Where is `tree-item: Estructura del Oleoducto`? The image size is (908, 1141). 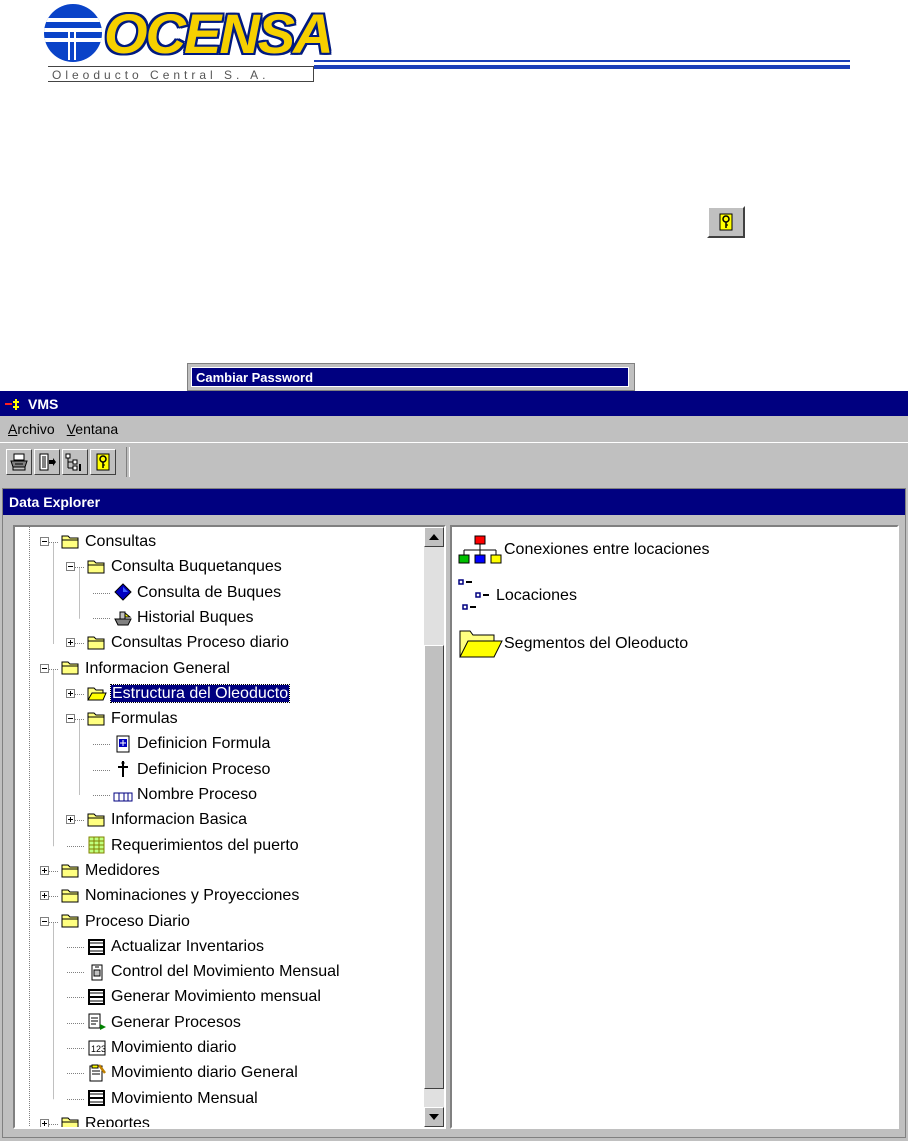
tree-item: Estructura del Oleoducto is located at coordinates (189, 694).